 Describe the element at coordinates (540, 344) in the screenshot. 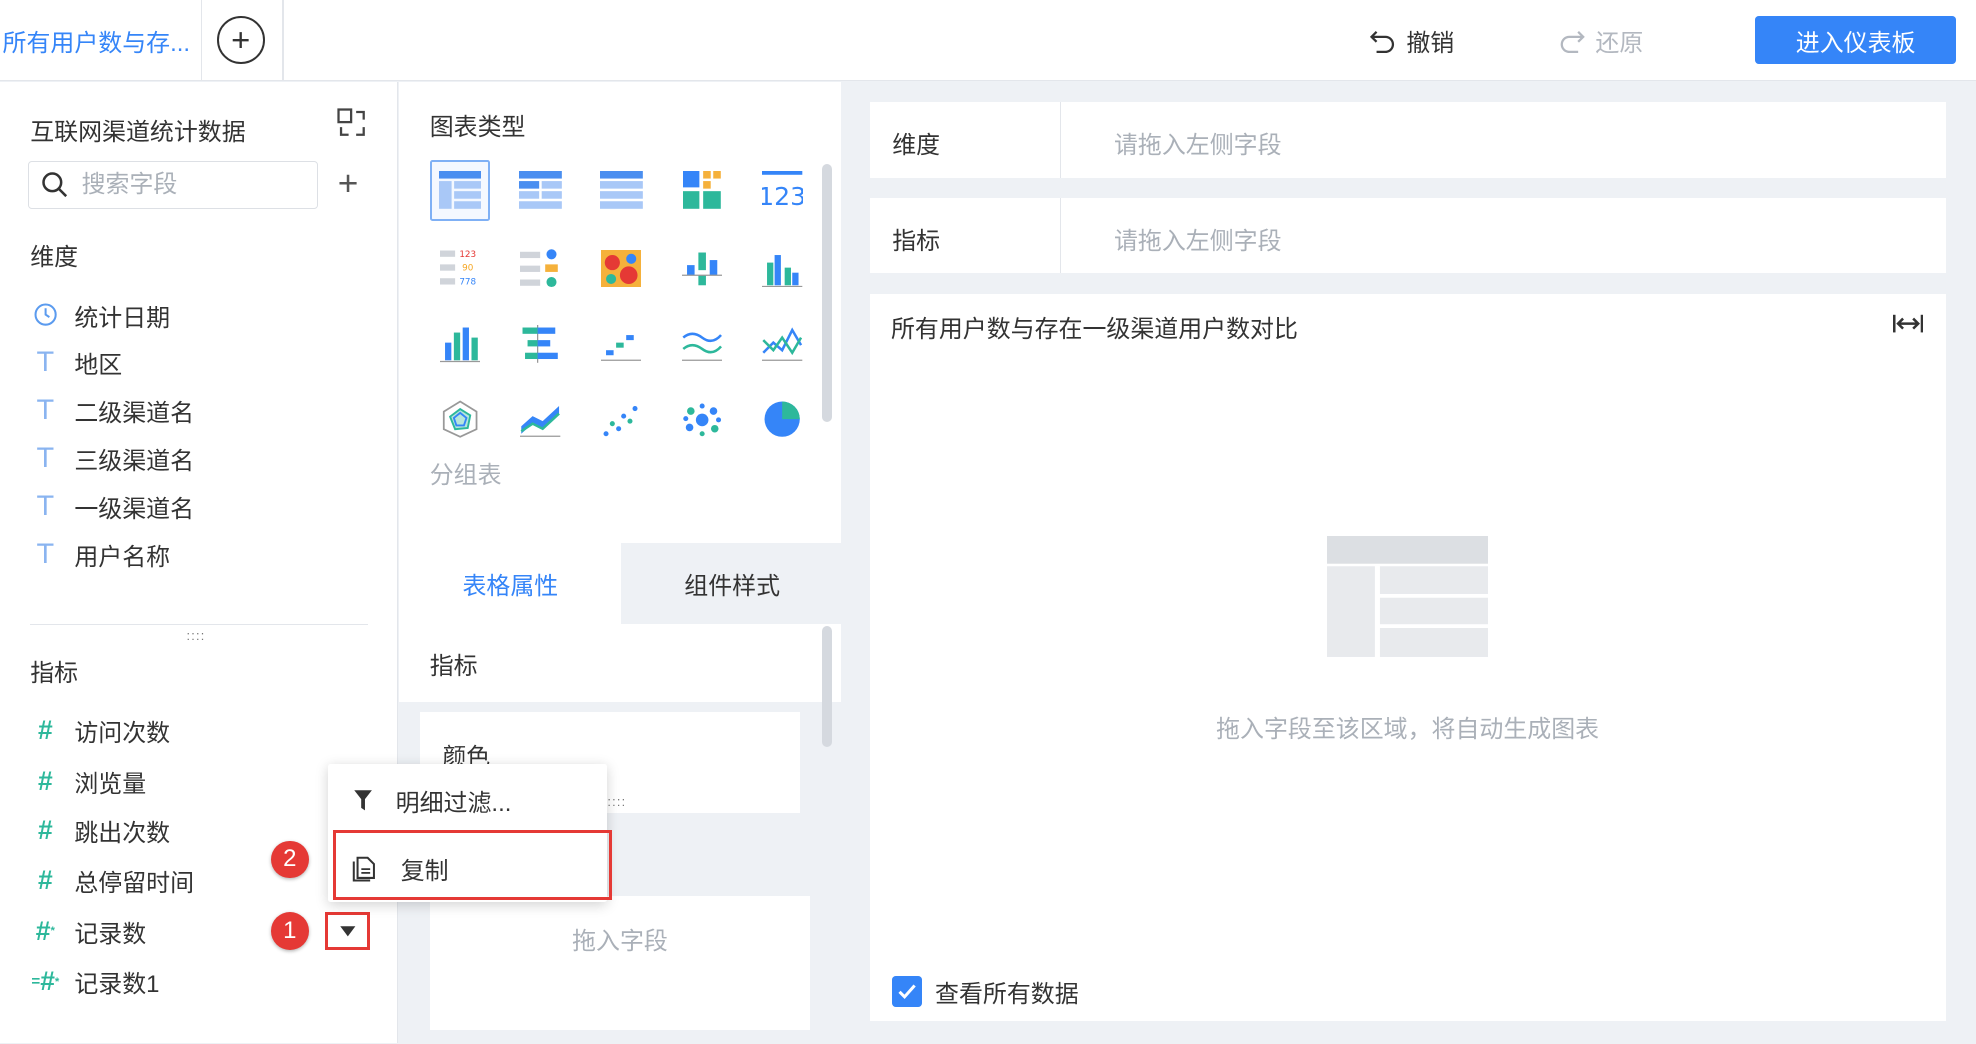

I see `horizontal-bar-chart-icon` at that location.